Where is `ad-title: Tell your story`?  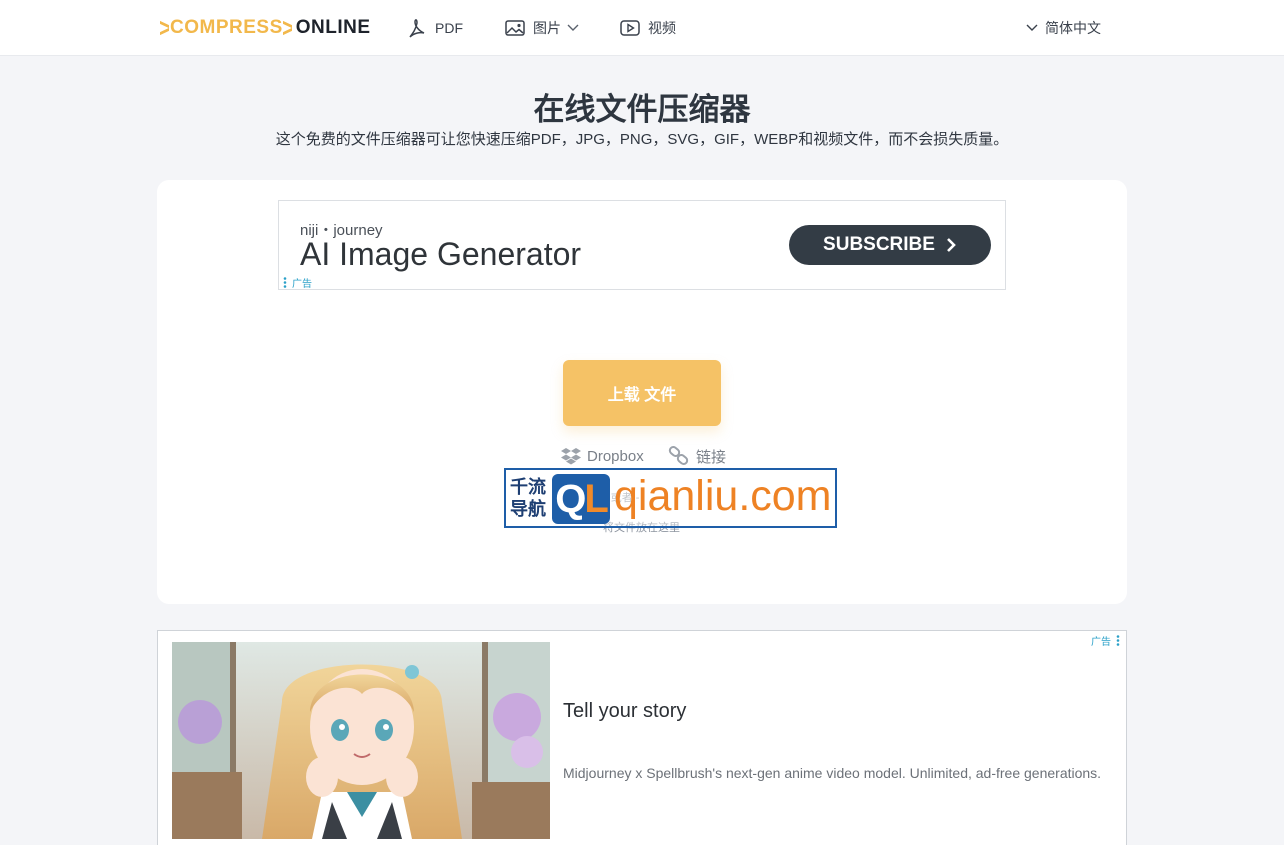
ad-title: Tell your story is located at coordinates (625, 711).